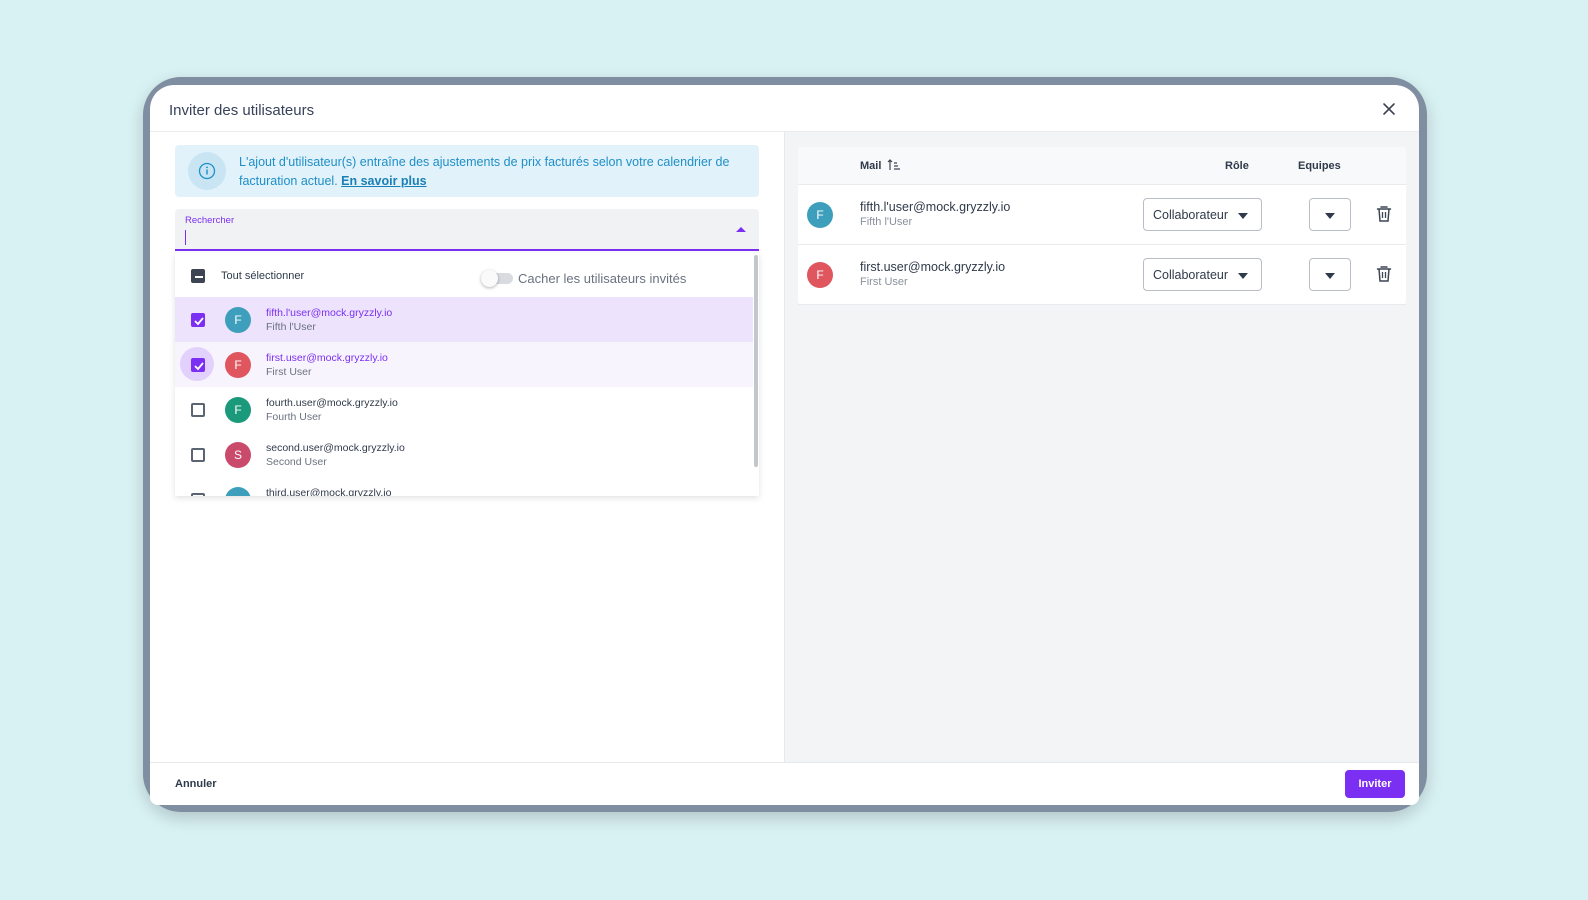 The height and width of the screenshot is (900, 1588). Describe the element at coordinates (296, 462) in the screenshot. I see `user-name: Second User` at that location.